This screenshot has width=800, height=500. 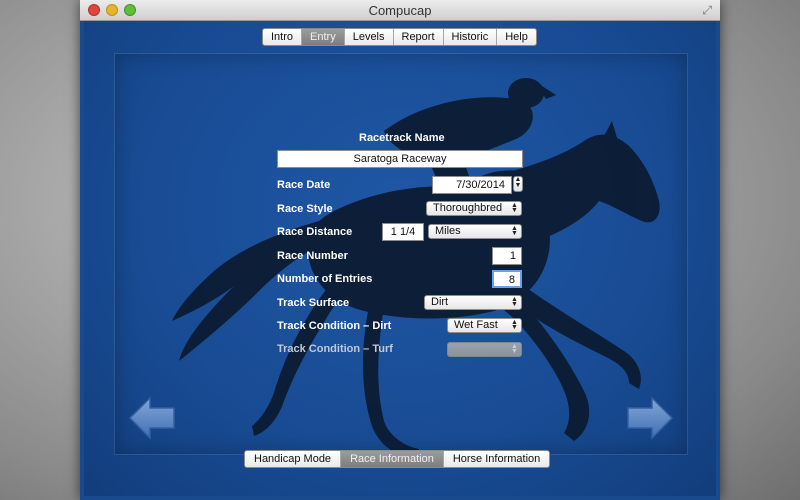 I want to click on window-title: Compucap, so click(x=400, y=10).